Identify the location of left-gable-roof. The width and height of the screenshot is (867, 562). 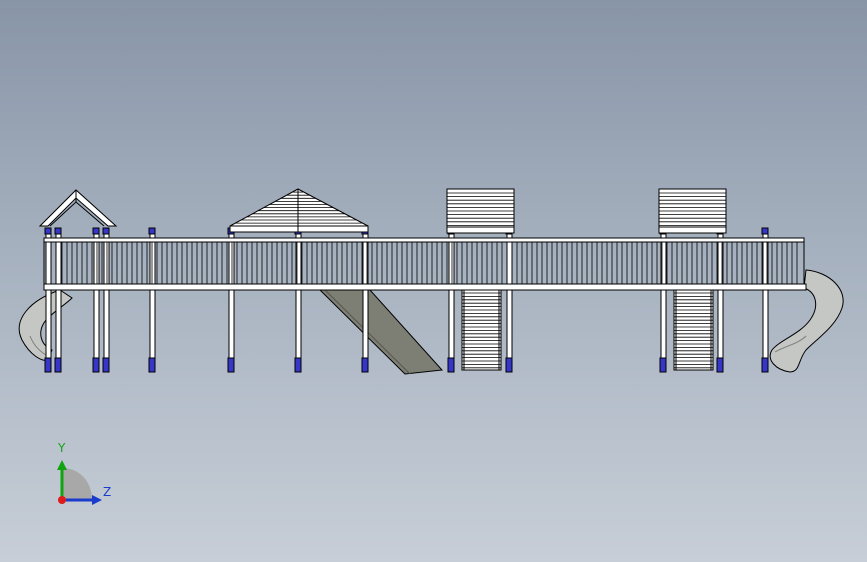
(78, 208).